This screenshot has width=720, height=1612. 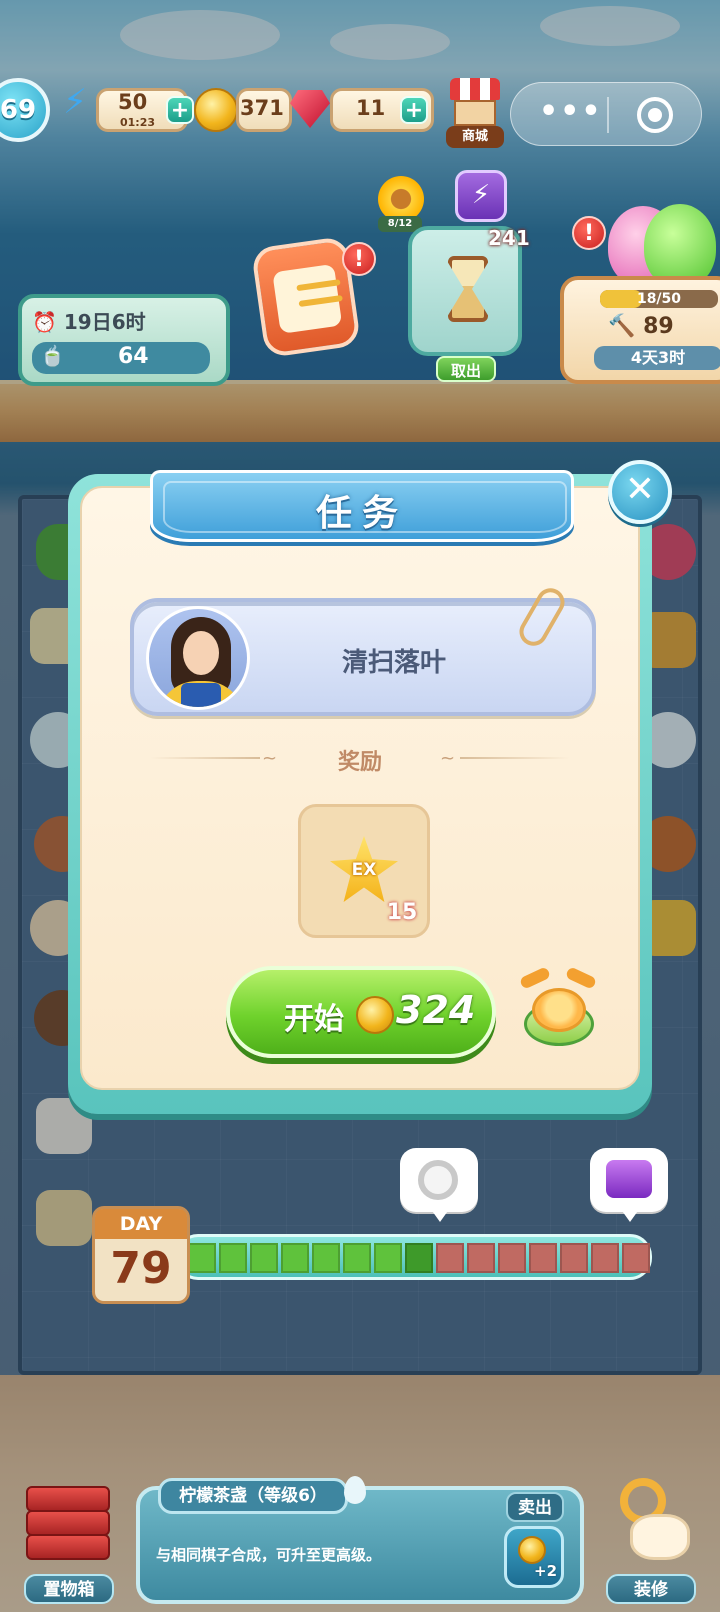 What do you see at coordinates (509, 238) in the screenshot?
I see `hourglass-count: 241` at bounding box center [509, 238].